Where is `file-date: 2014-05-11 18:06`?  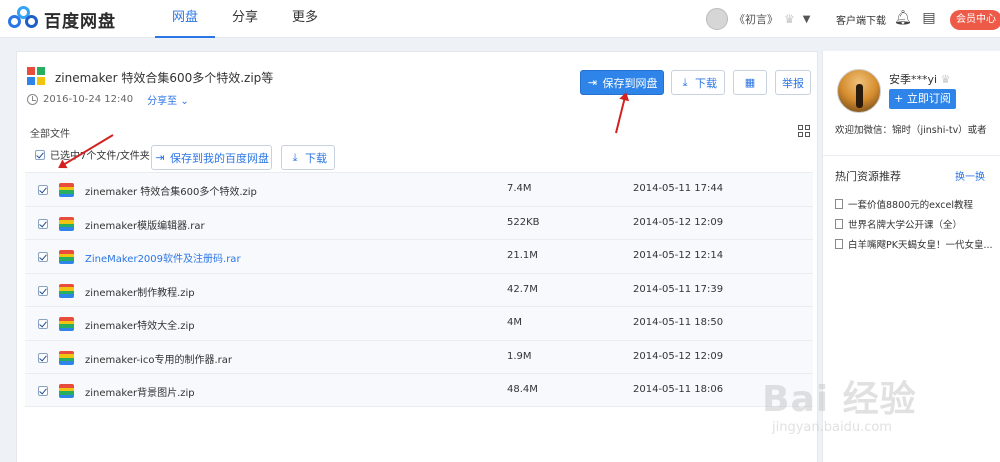 file-date: 2014-05-11 18:06 is located at coordinates (678, 389).